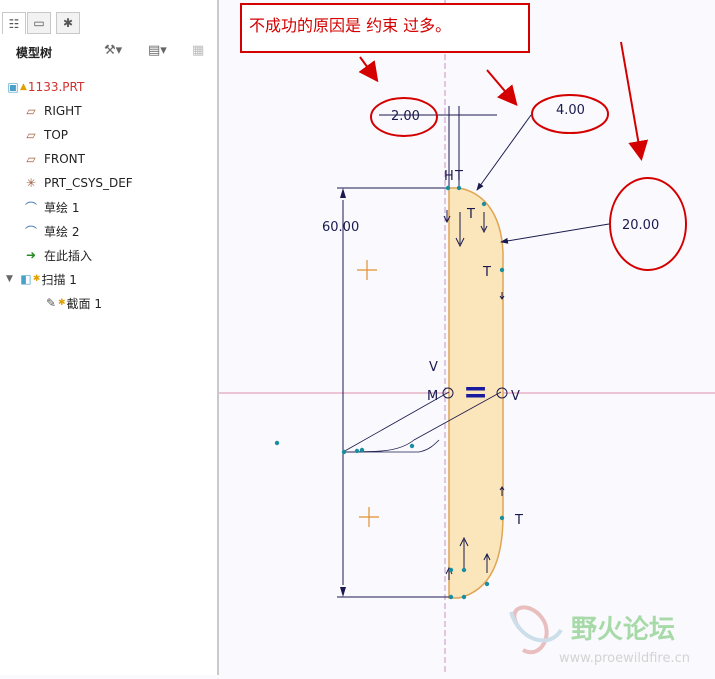 This screenshot has height=679, width=715. I want to click on insert-arrow-icon: ➜, so click(31, 255).